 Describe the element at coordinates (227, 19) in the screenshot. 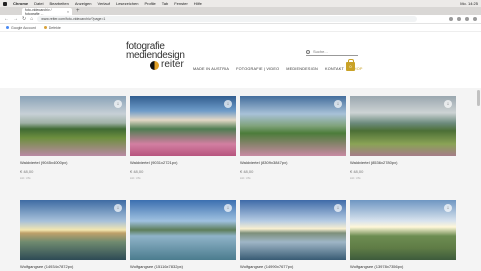

I see `url-input: www.reiter.com/foto-videoarchiv/?page=1` at that location.